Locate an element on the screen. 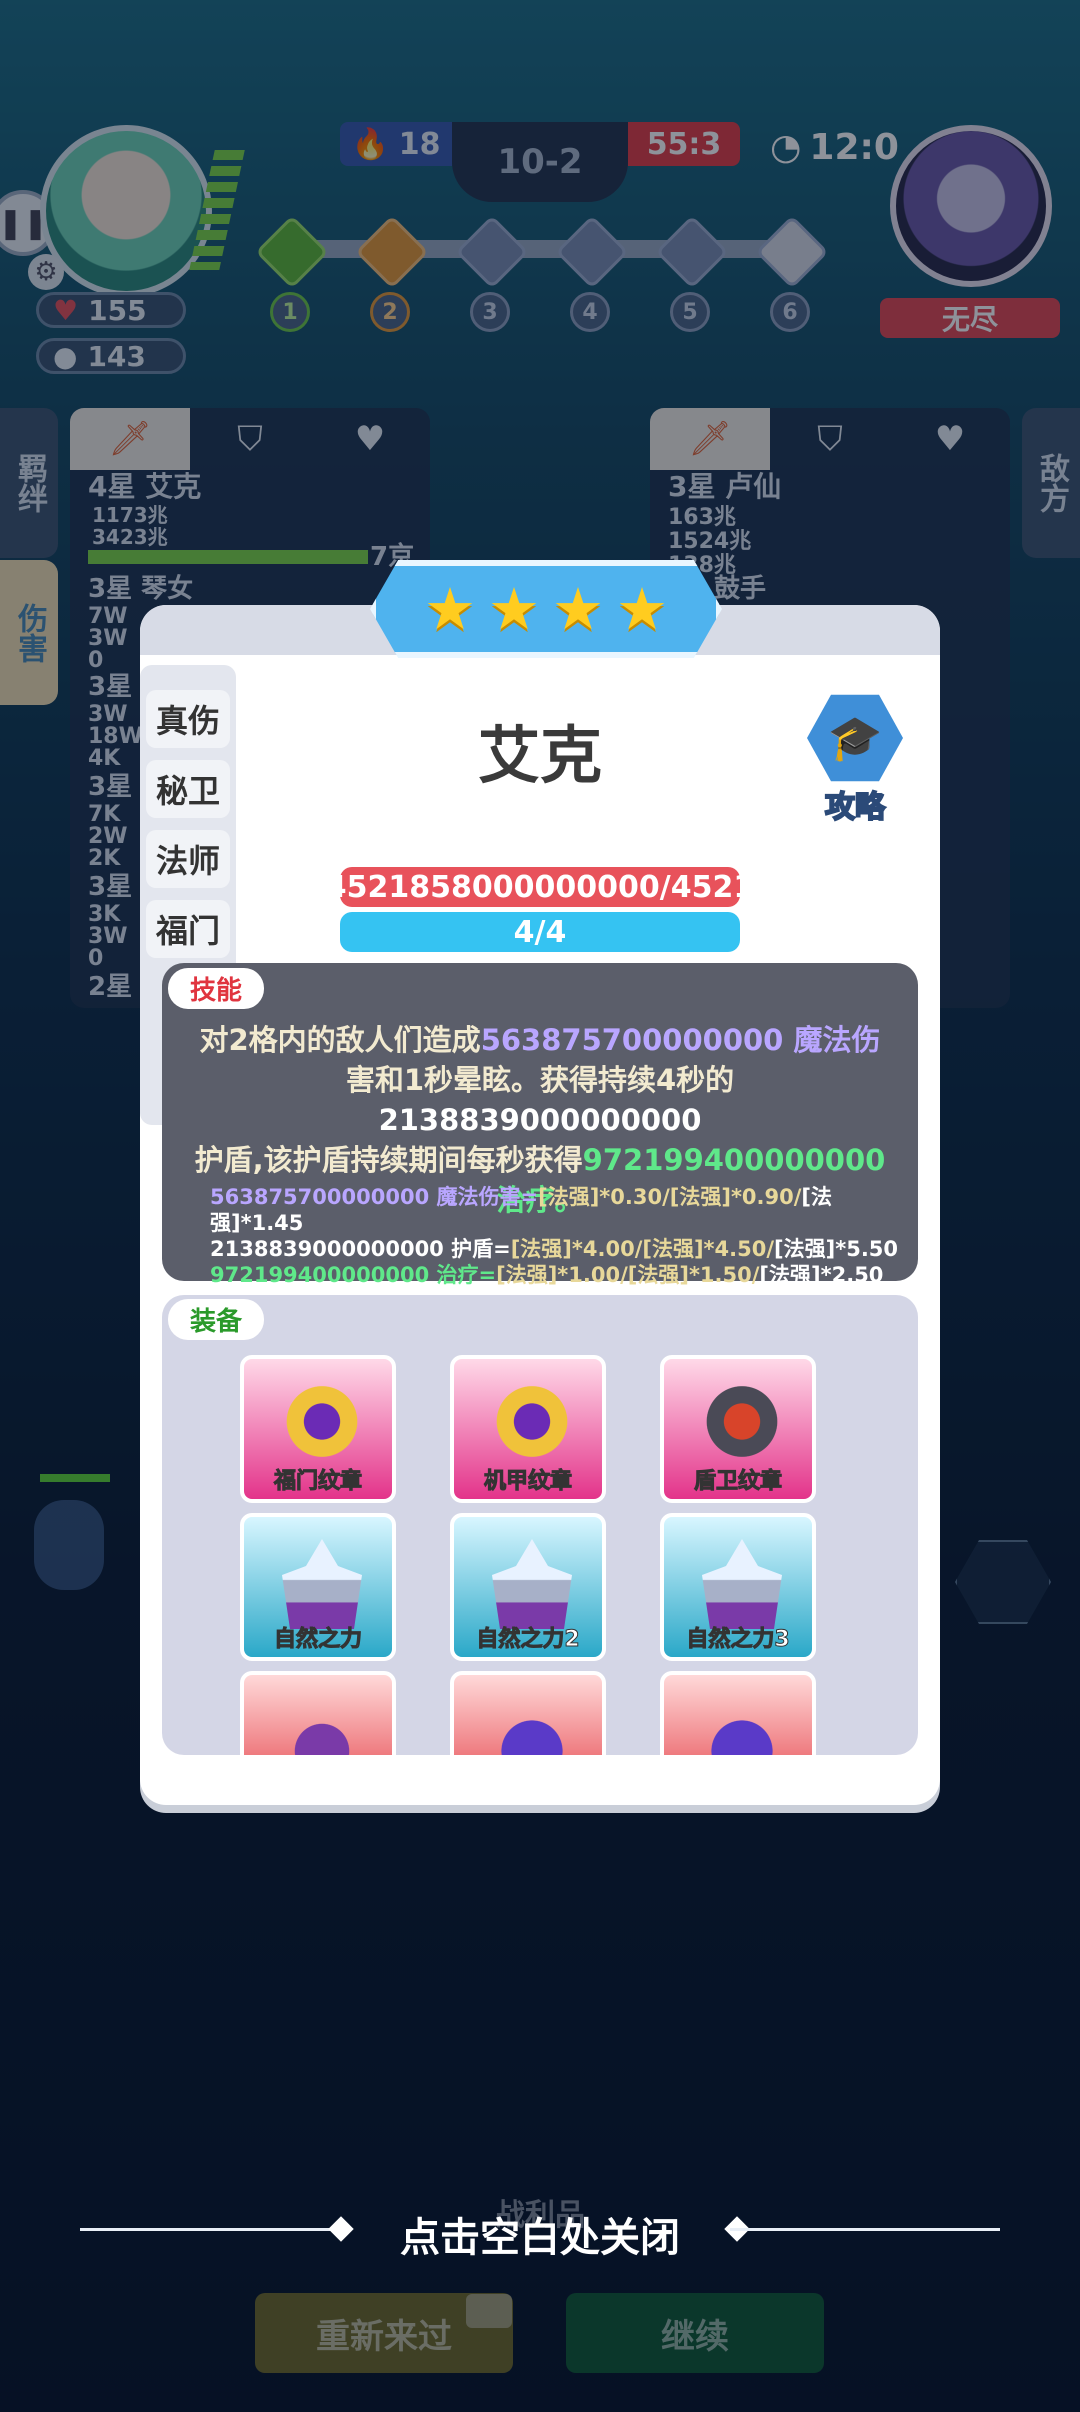 This screenshot has height=2412, width=1080. skill-line-2a: 害和1秒晕眩。获得持续4秒的 is located at coordinates (540, 1080).